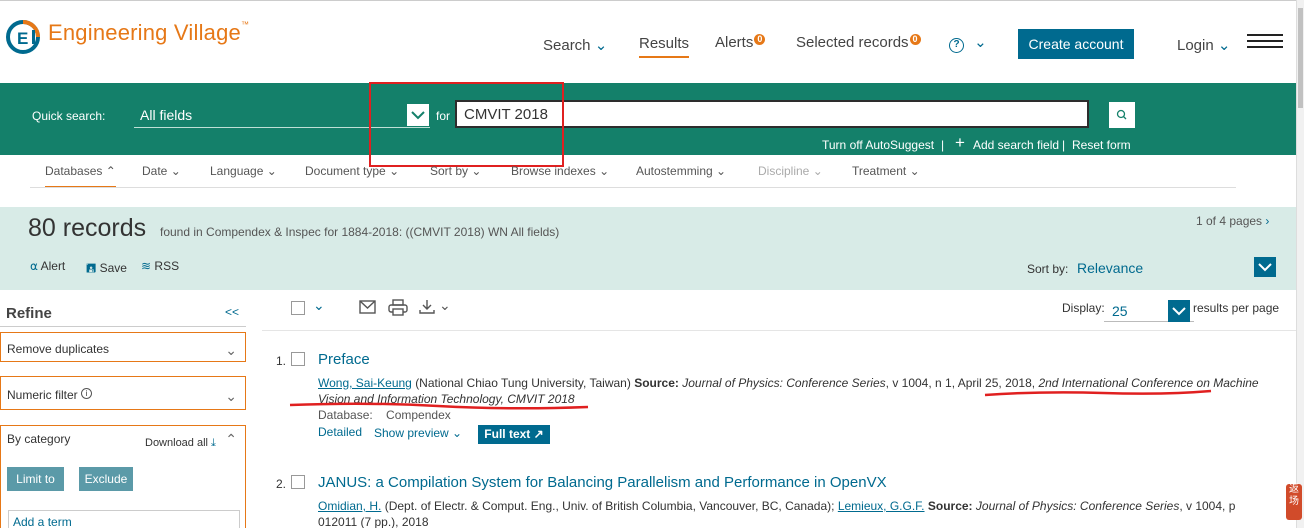 The width and height of the screenshot is (1304, 528). Describe the element at coordinates (760, 39) in the screenshot. I see `alerts-count-badge: 0` at that location.